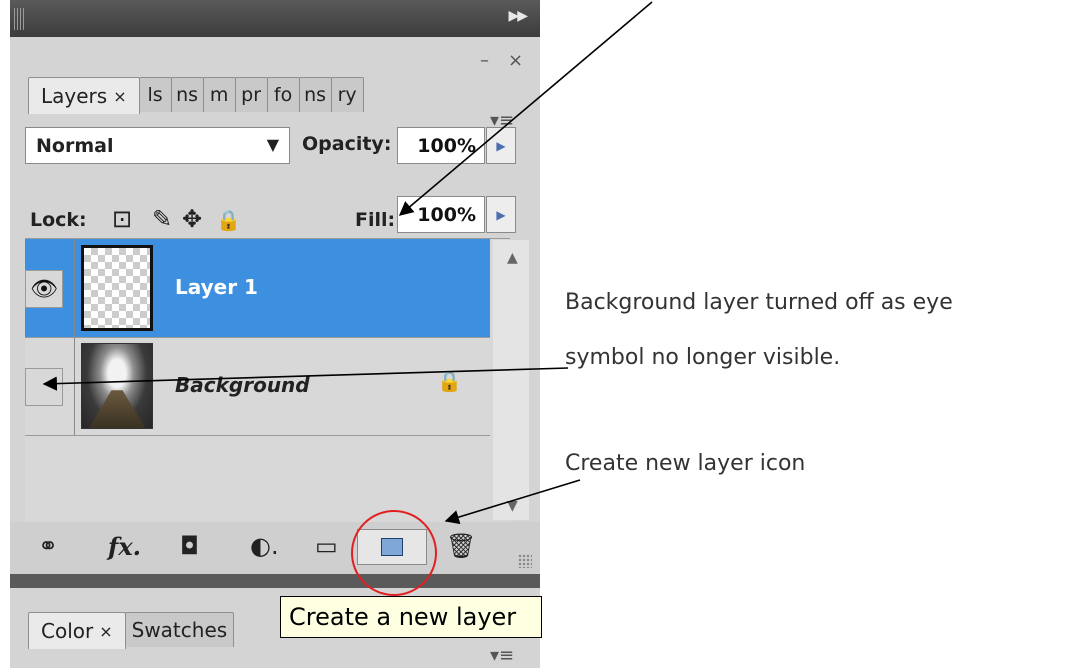 The width and height of the screenshot is (1067, 668). Describe the element at coordinates (275, 581) in the screenshot. I see `panel-separator` at that location.